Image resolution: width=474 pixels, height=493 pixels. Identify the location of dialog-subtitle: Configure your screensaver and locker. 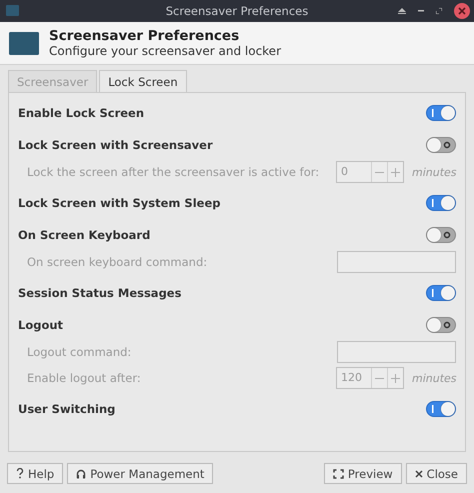
(165, 51).